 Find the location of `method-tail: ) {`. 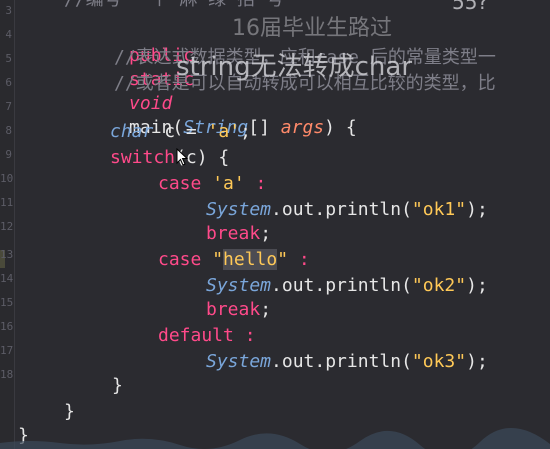

method-tail: ) { is located at coordinates (340, 127).